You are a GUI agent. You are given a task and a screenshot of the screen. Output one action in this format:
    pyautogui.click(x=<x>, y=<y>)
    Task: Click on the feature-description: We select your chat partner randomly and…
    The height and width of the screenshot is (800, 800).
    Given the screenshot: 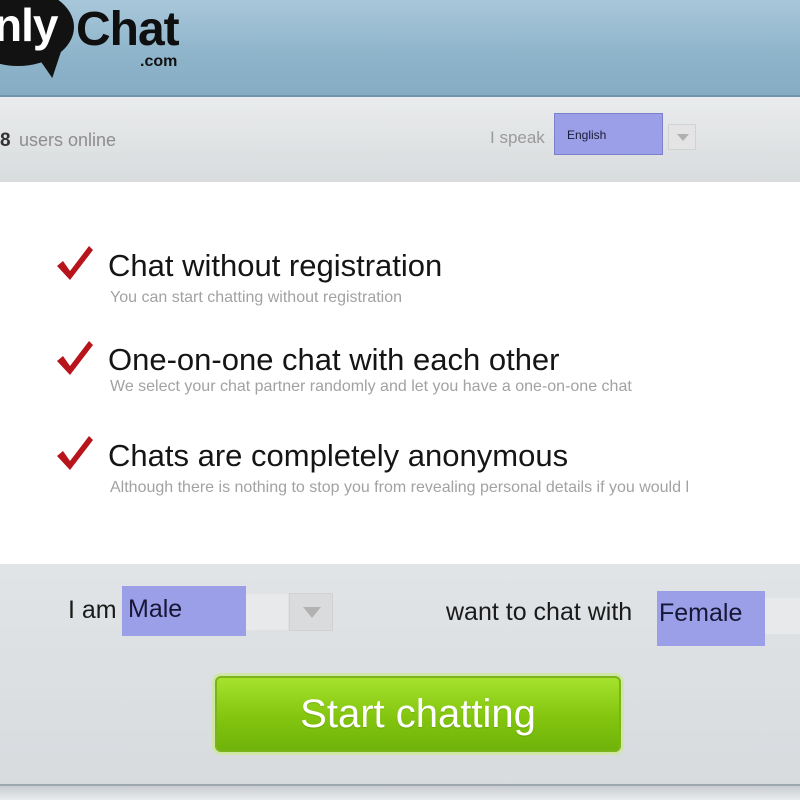 What is the action you would take?
    pyautogui.click(x=371, y=386)
    